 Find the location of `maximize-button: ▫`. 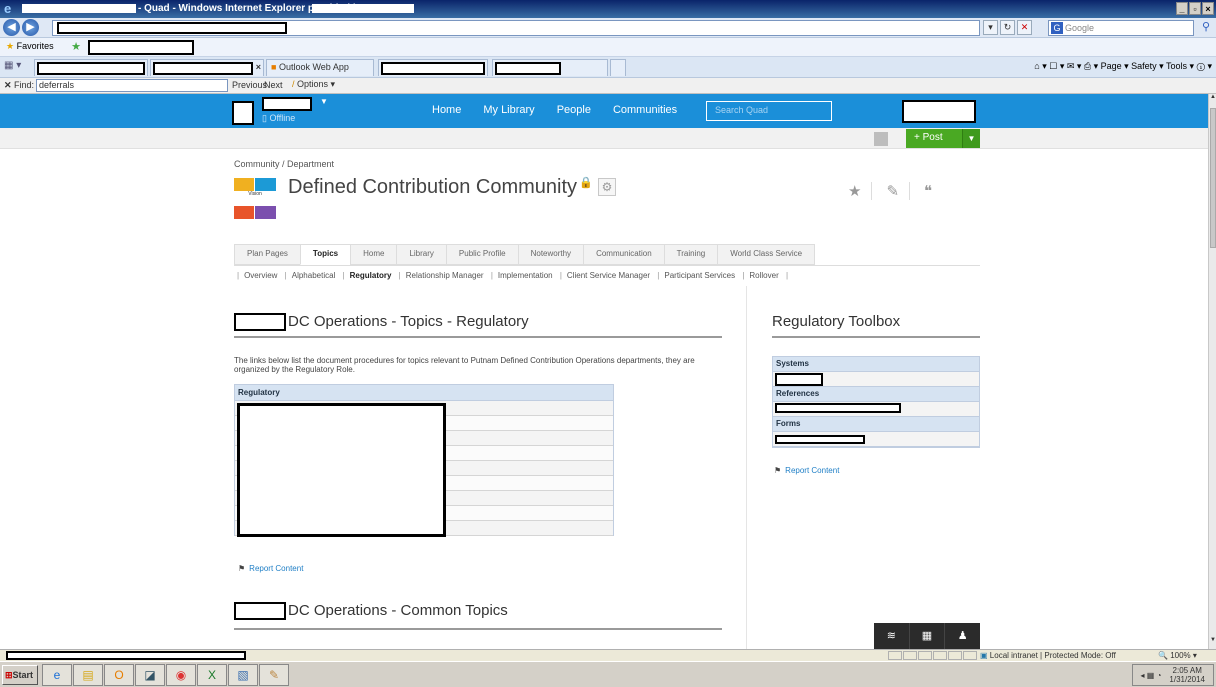

maximize-button: ▫ is located at coordinates (1195, 8).